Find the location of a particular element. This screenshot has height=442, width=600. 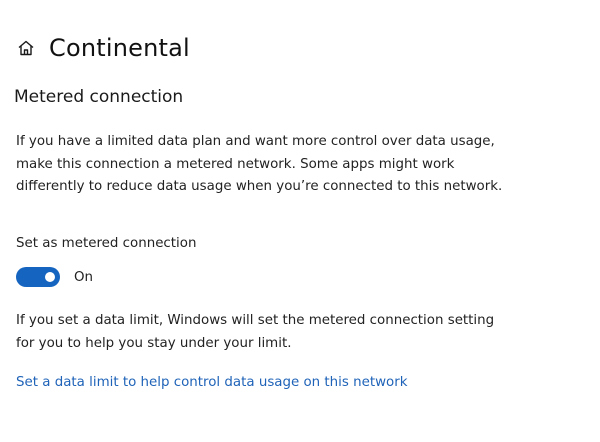

page-title: Continental is located at coordinates (119, 48).